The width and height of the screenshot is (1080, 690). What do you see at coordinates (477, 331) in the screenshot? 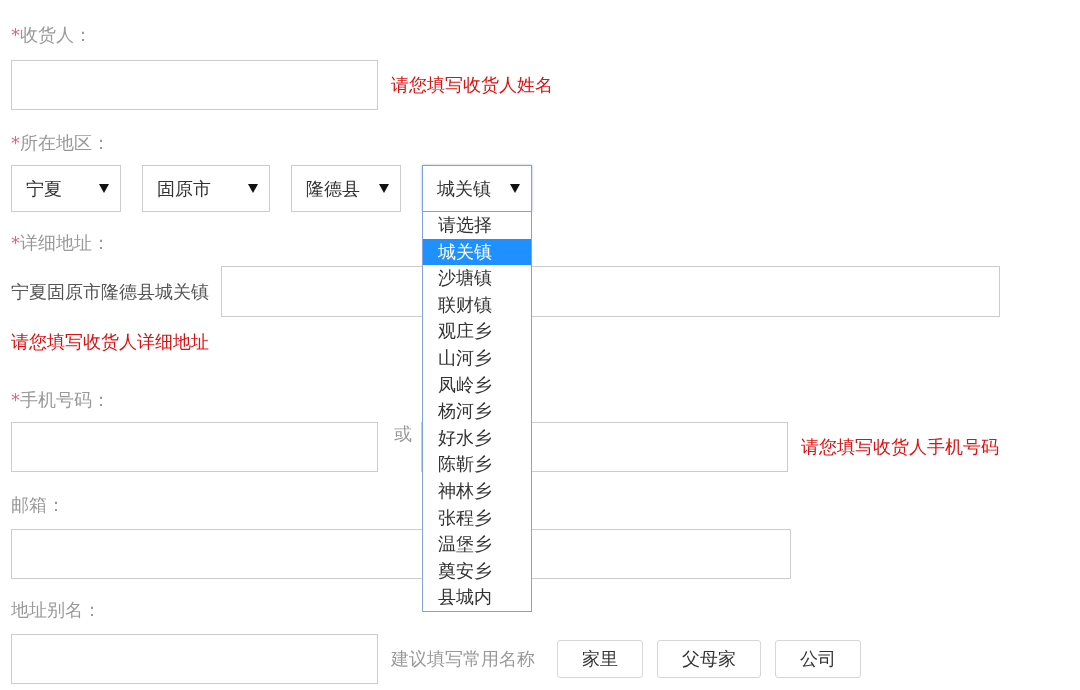
I see `dropdown-option: 观庄乡` at bounding box center [477, 331].